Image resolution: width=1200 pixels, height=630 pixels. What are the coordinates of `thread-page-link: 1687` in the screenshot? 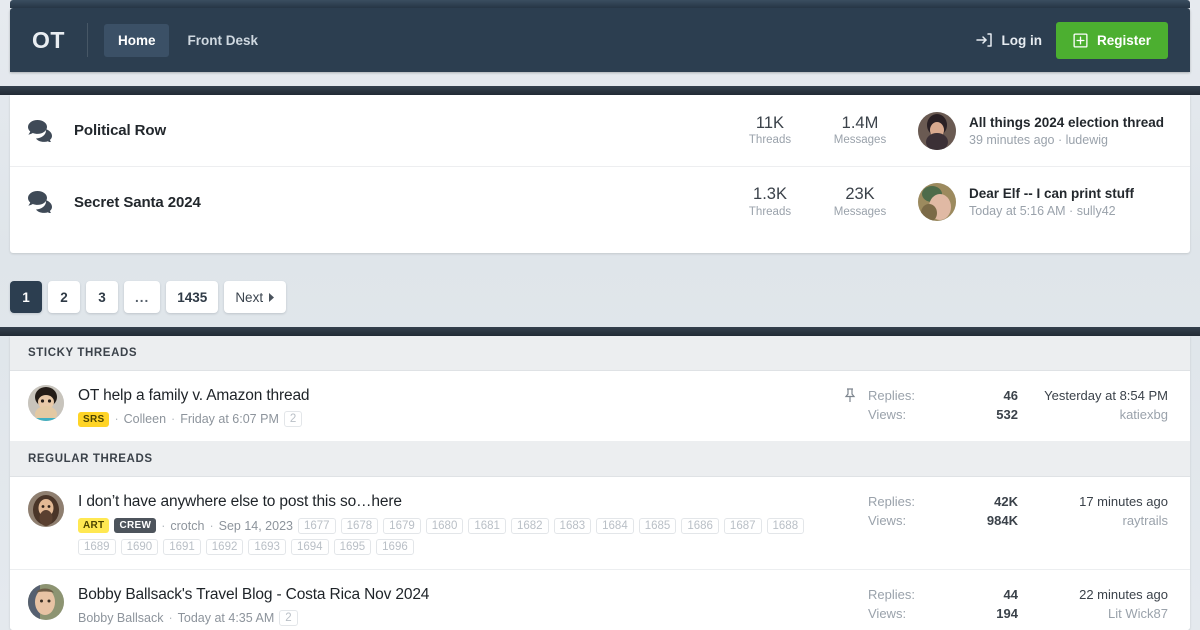 It's located at (742, 525).